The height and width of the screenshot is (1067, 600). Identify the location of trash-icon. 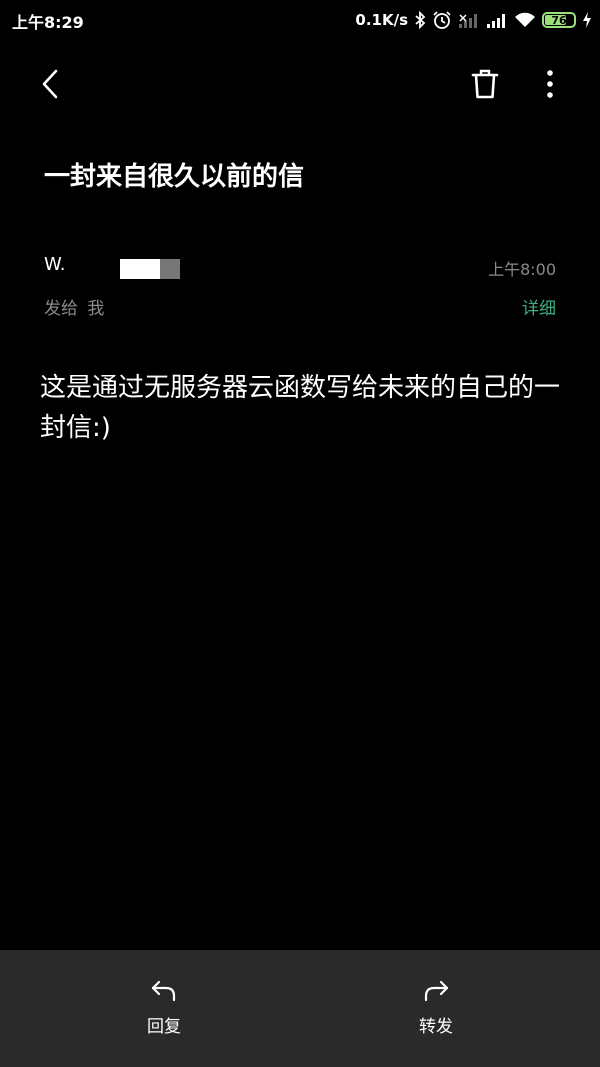
(485, 86).